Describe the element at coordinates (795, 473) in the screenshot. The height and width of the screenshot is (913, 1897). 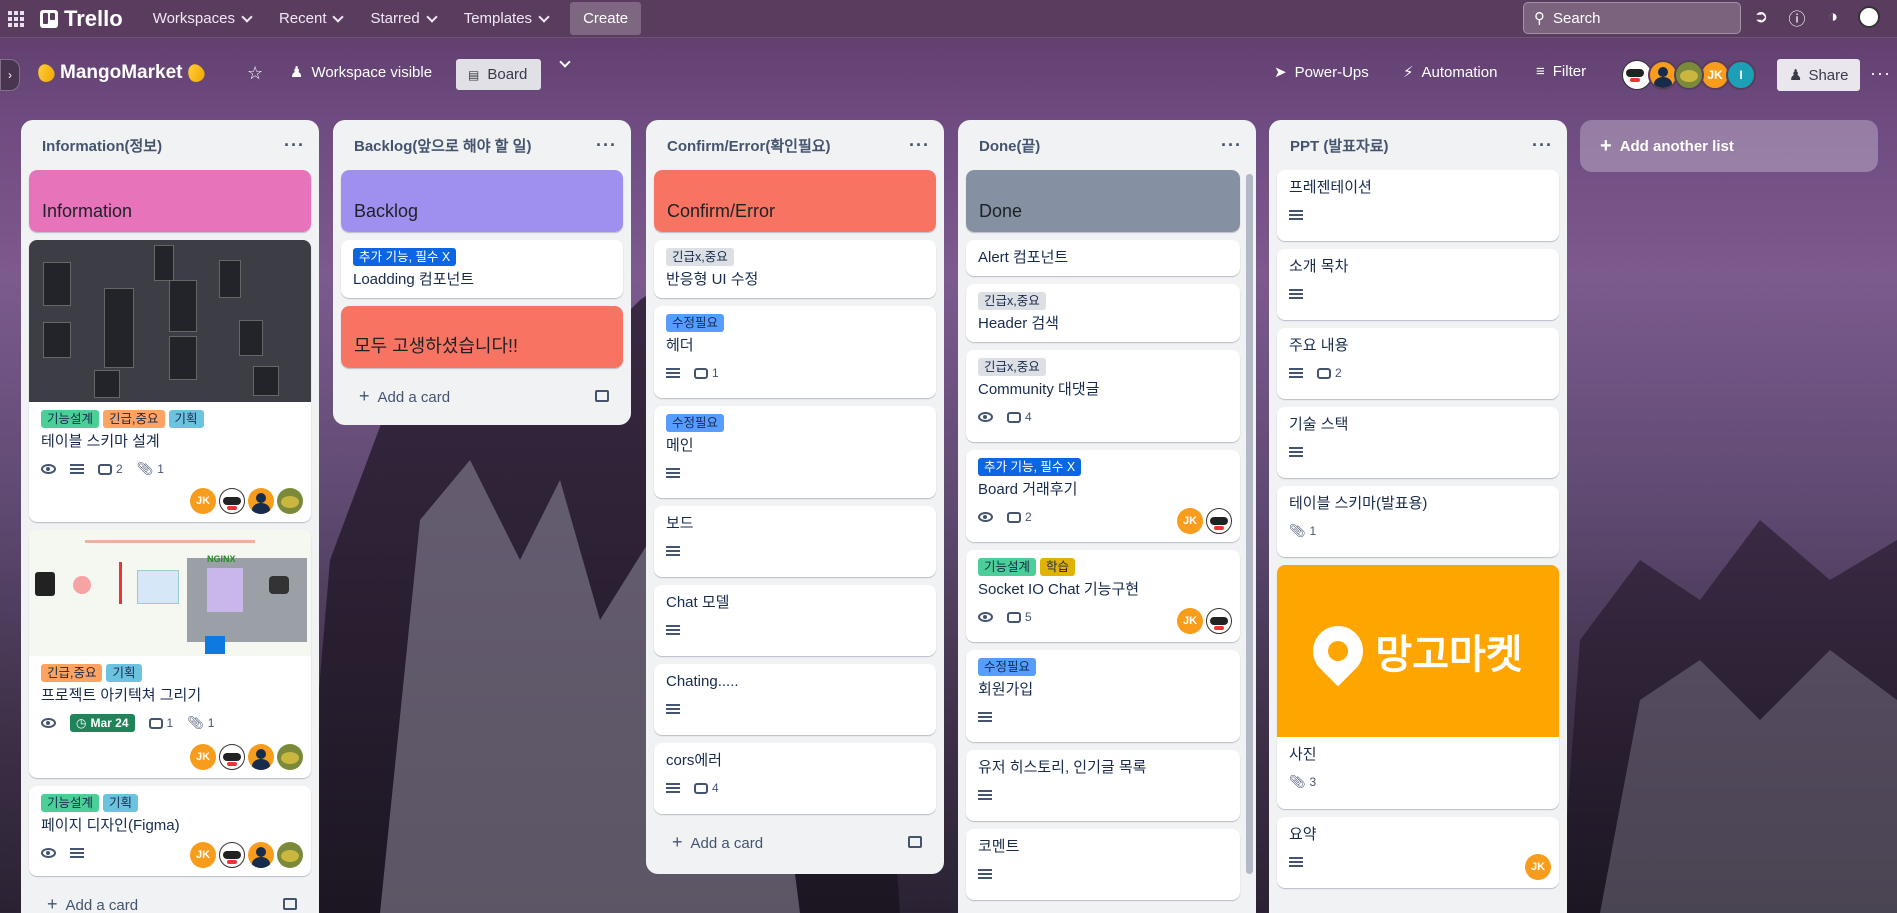
I see `card-badges` at that location.